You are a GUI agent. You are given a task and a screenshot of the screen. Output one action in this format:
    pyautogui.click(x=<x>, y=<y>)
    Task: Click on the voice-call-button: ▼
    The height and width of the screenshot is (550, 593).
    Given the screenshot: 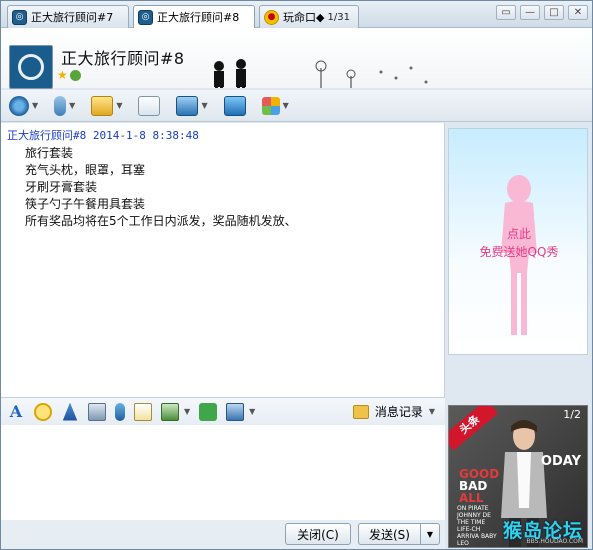 What is the action you would take?
    pyautogui.click(x=65, y=105)
    